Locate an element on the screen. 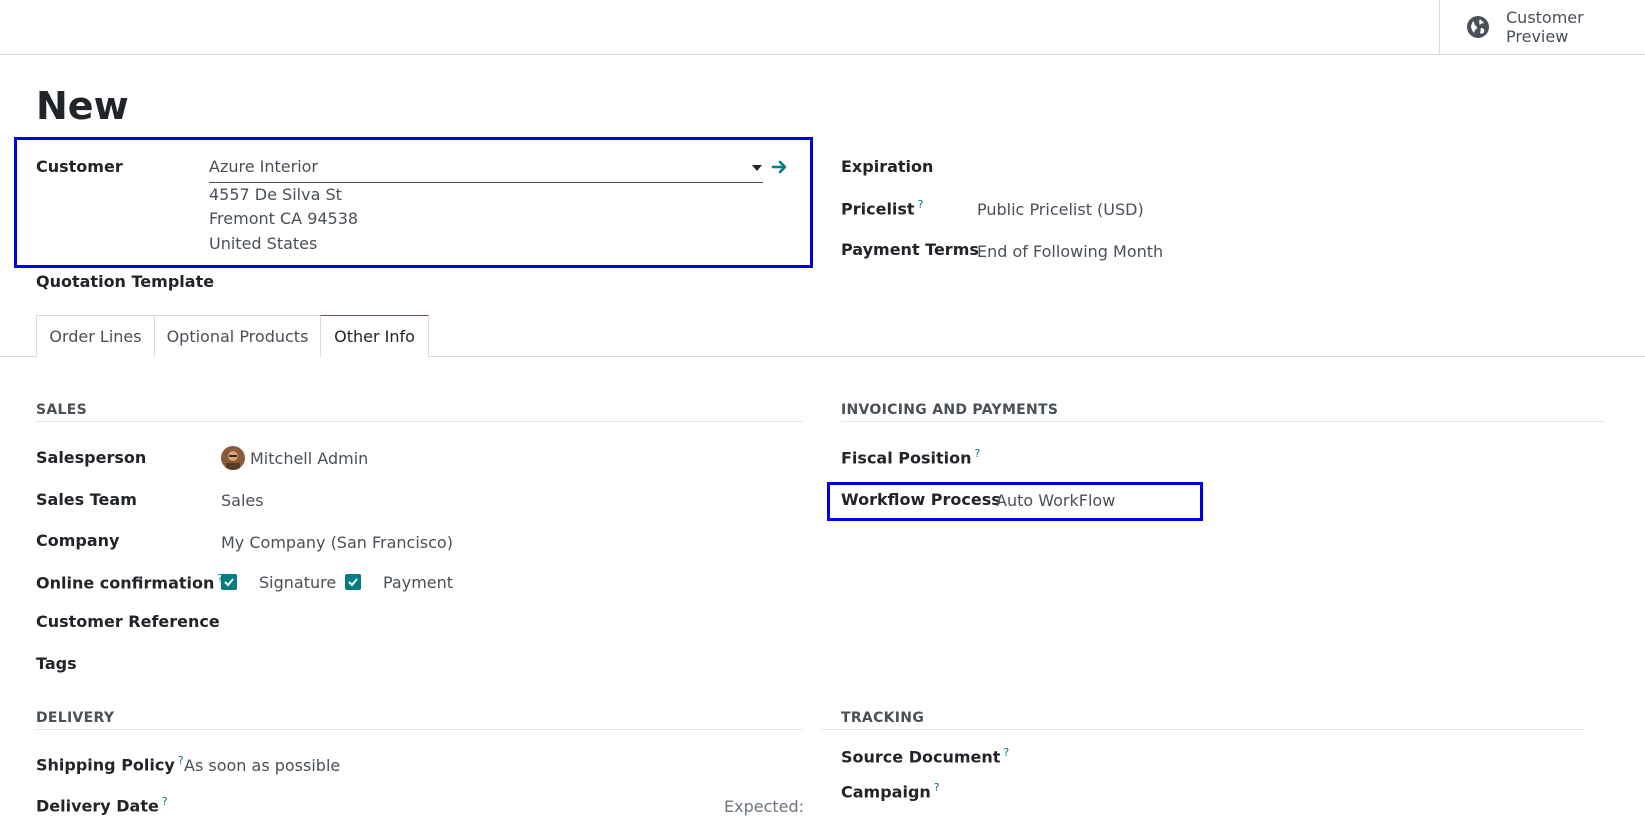 The image size is (1645, 816). salesperson-label: Salesperson is located at coordinates (91, 457).